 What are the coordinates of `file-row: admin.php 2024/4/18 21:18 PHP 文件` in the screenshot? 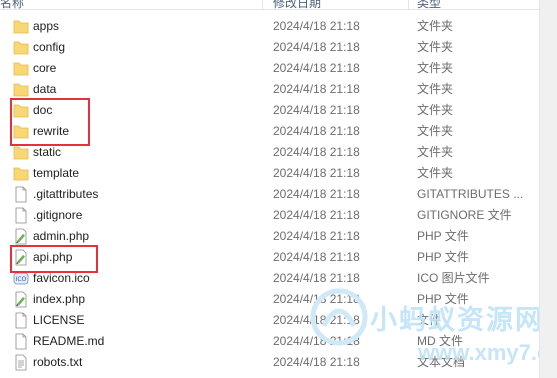 It's located at (266, 236).